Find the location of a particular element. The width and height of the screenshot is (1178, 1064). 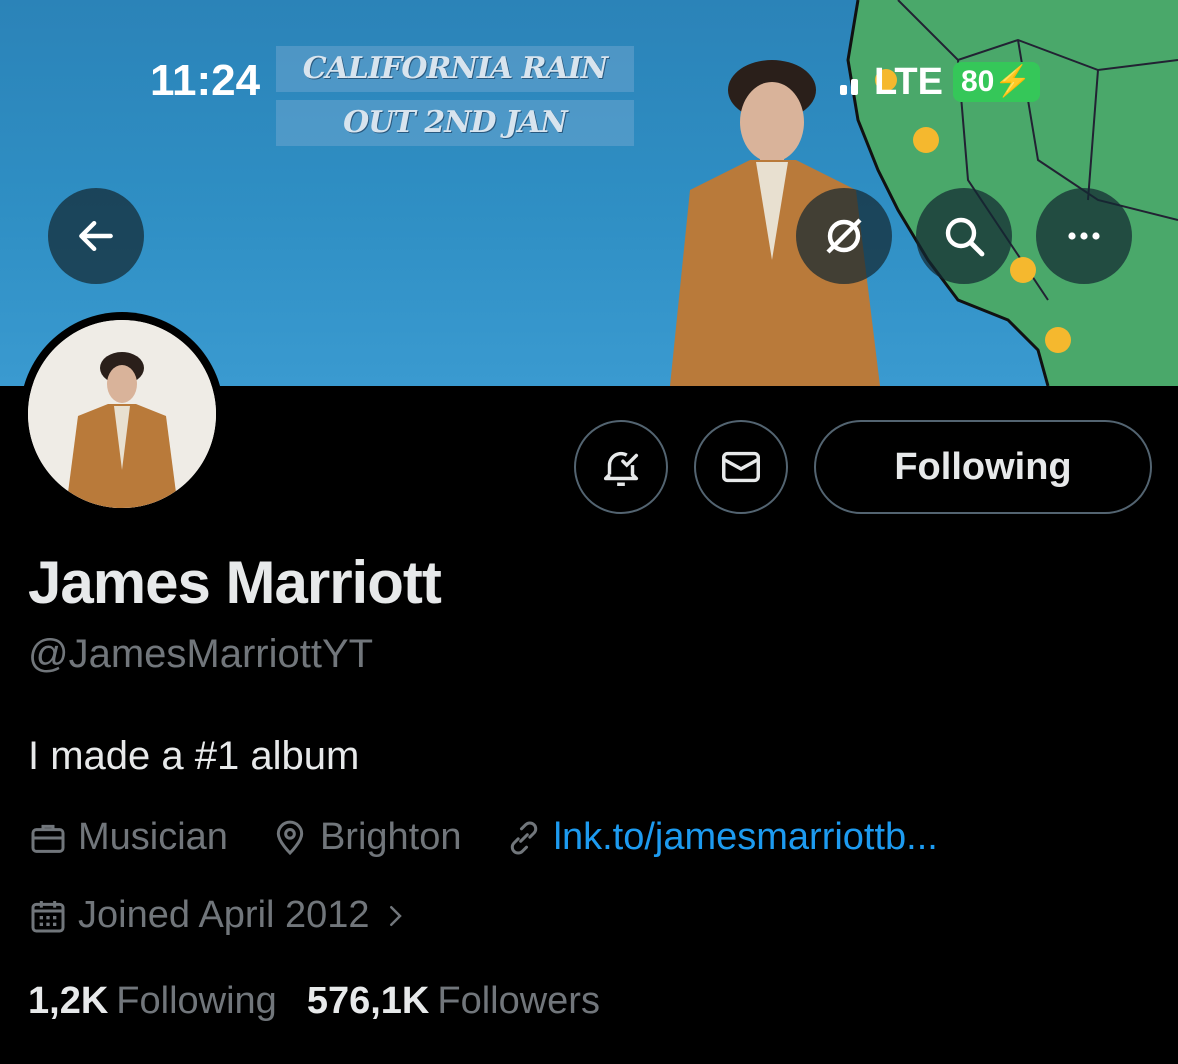

avatar-image is located at coordinates (122, 414).